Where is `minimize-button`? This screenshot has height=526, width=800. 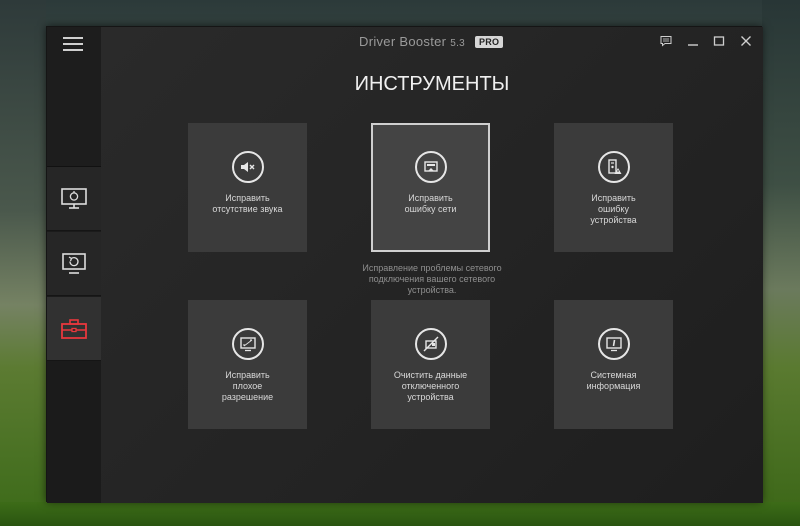 minimize-button is located at coordinates (693, 41).